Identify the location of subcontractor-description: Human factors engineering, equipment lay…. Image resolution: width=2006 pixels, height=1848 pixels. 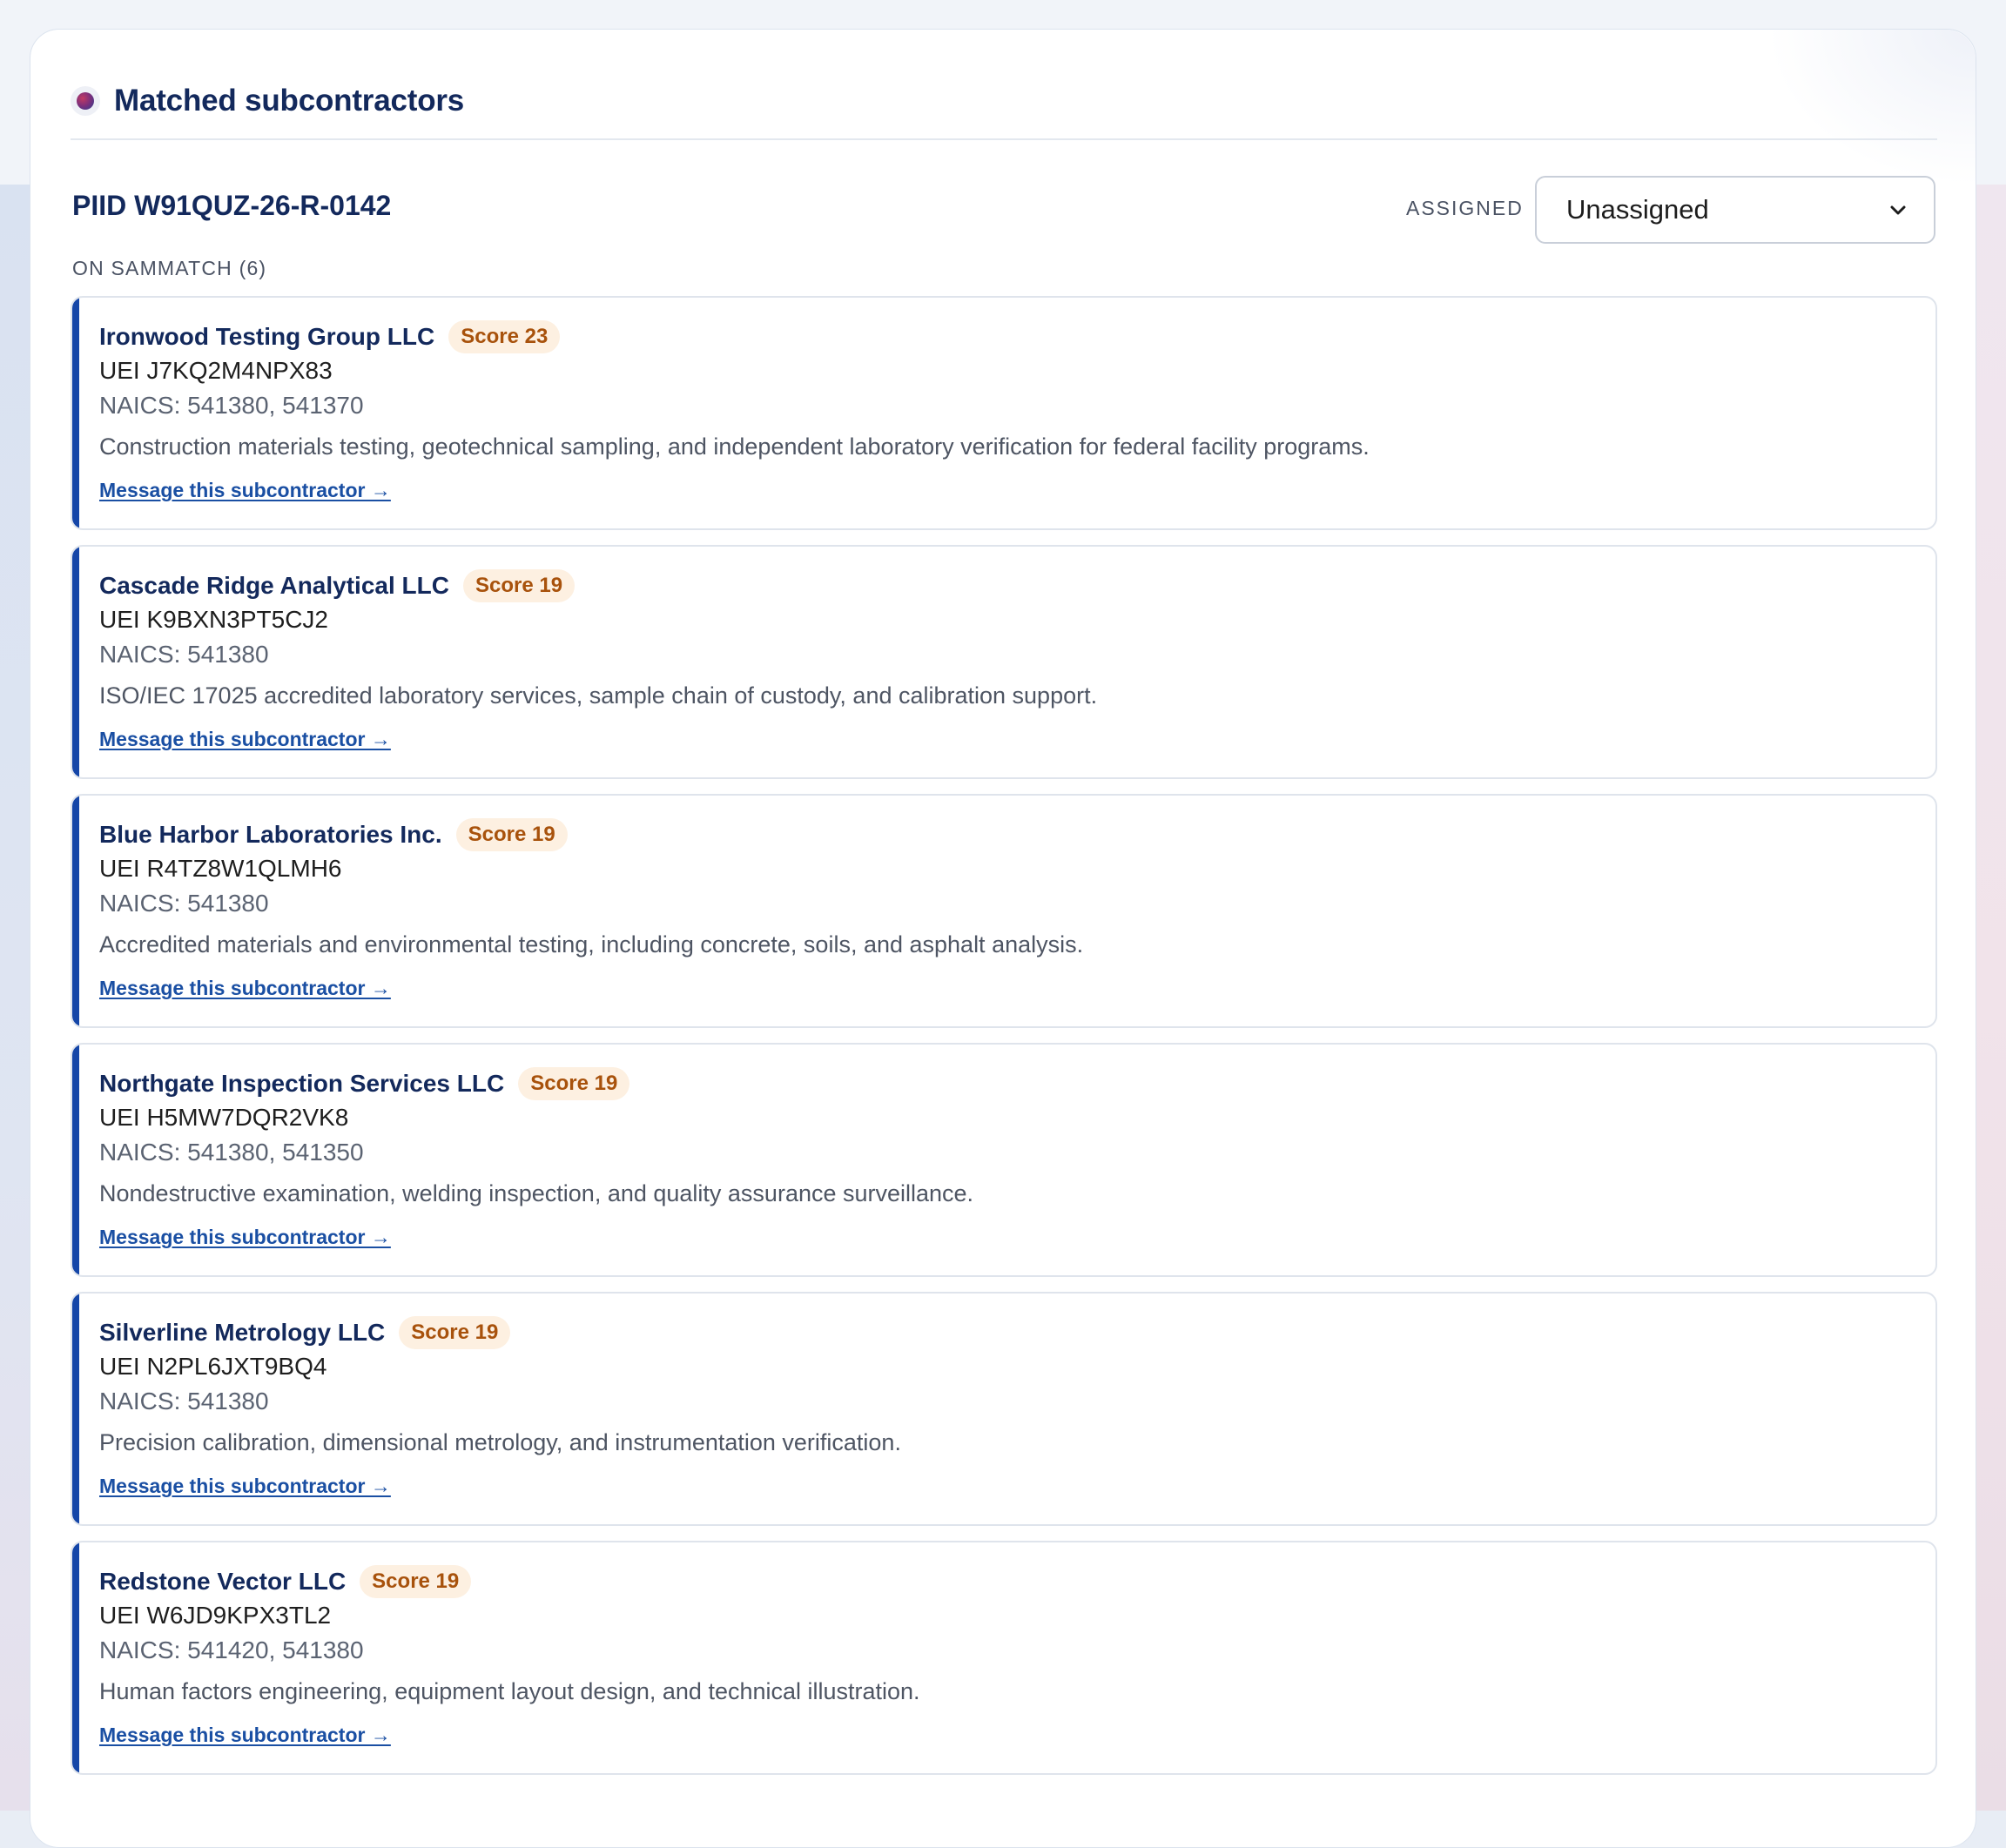
(509, 1691).